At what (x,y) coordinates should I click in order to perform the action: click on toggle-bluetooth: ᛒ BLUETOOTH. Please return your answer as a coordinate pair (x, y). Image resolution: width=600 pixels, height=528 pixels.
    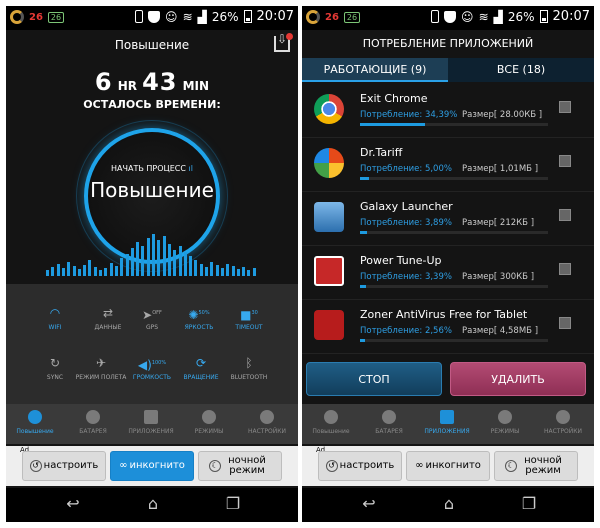
    Looking at the image, I should click on (249, 368).